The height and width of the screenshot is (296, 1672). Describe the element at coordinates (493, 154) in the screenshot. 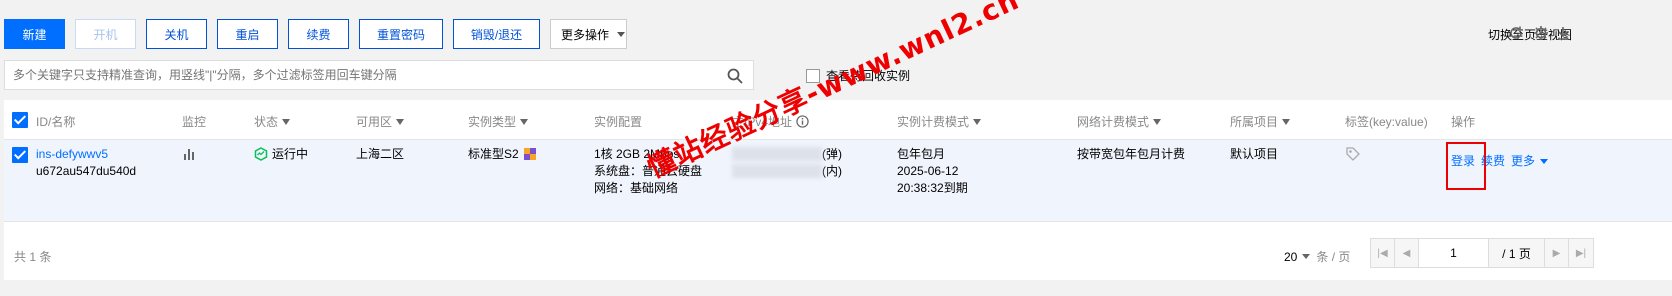

I see `instance-type-value: 标准型S2` at that location.